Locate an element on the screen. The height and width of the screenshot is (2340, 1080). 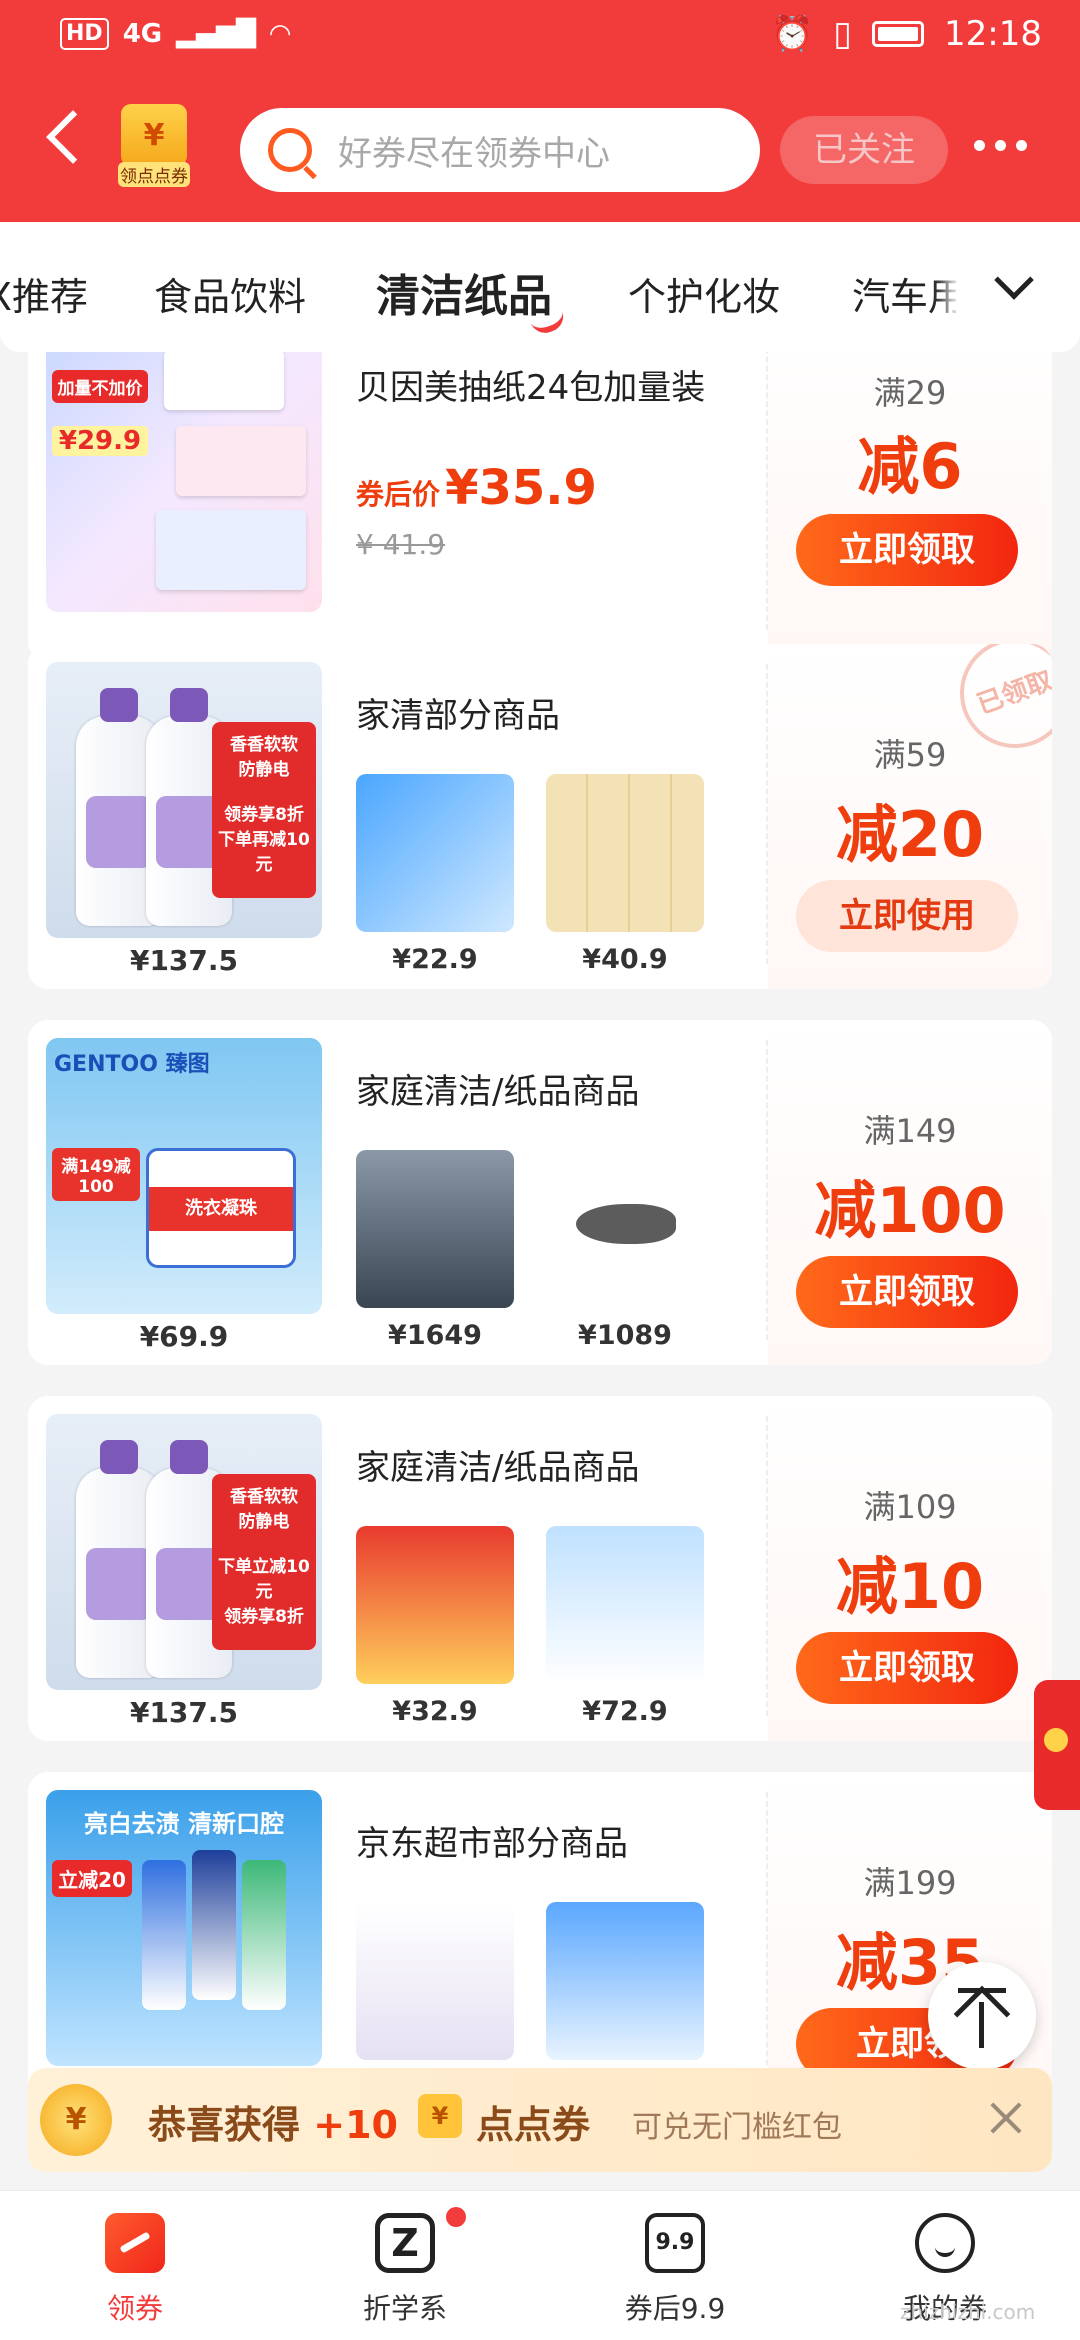
coupon-value-panel: 已领取 满59 减20 立即使用 is located at coordinates (910, 816).